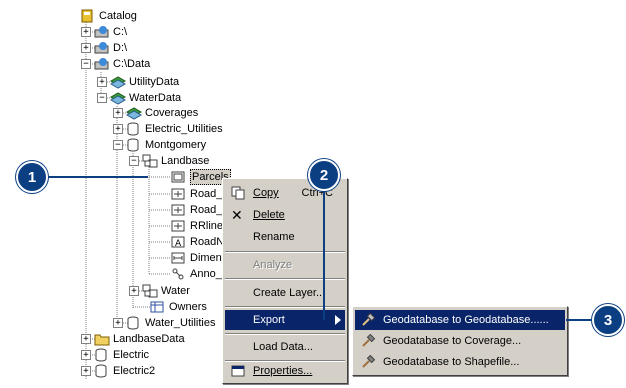 This screenshot has width=626, height=388. I want to click on svg-text: A, so click(178, 244).